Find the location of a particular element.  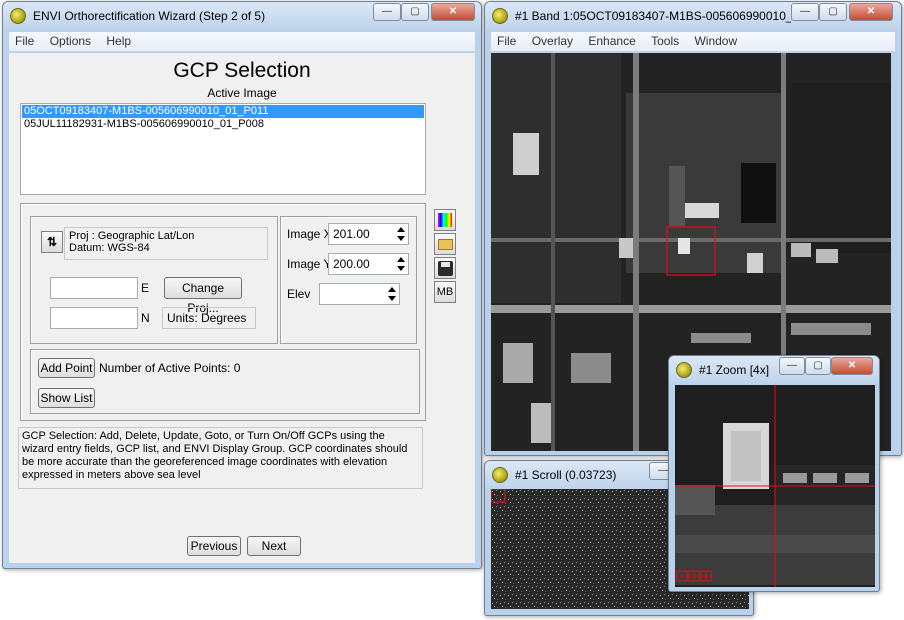

image-menubar: File Overlay Enhance Tools Window is located at coordinates (693, 42).